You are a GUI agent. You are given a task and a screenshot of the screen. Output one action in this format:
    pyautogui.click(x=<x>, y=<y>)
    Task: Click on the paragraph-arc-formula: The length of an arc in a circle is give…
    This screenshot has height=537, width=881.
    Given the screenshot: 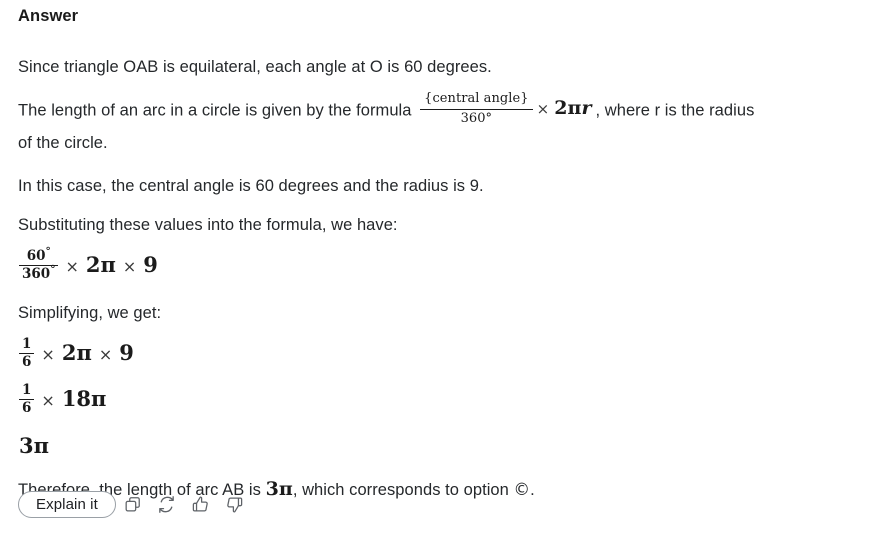 What is the action you would take?
    pyautogui.click(x=440, y=104)
    